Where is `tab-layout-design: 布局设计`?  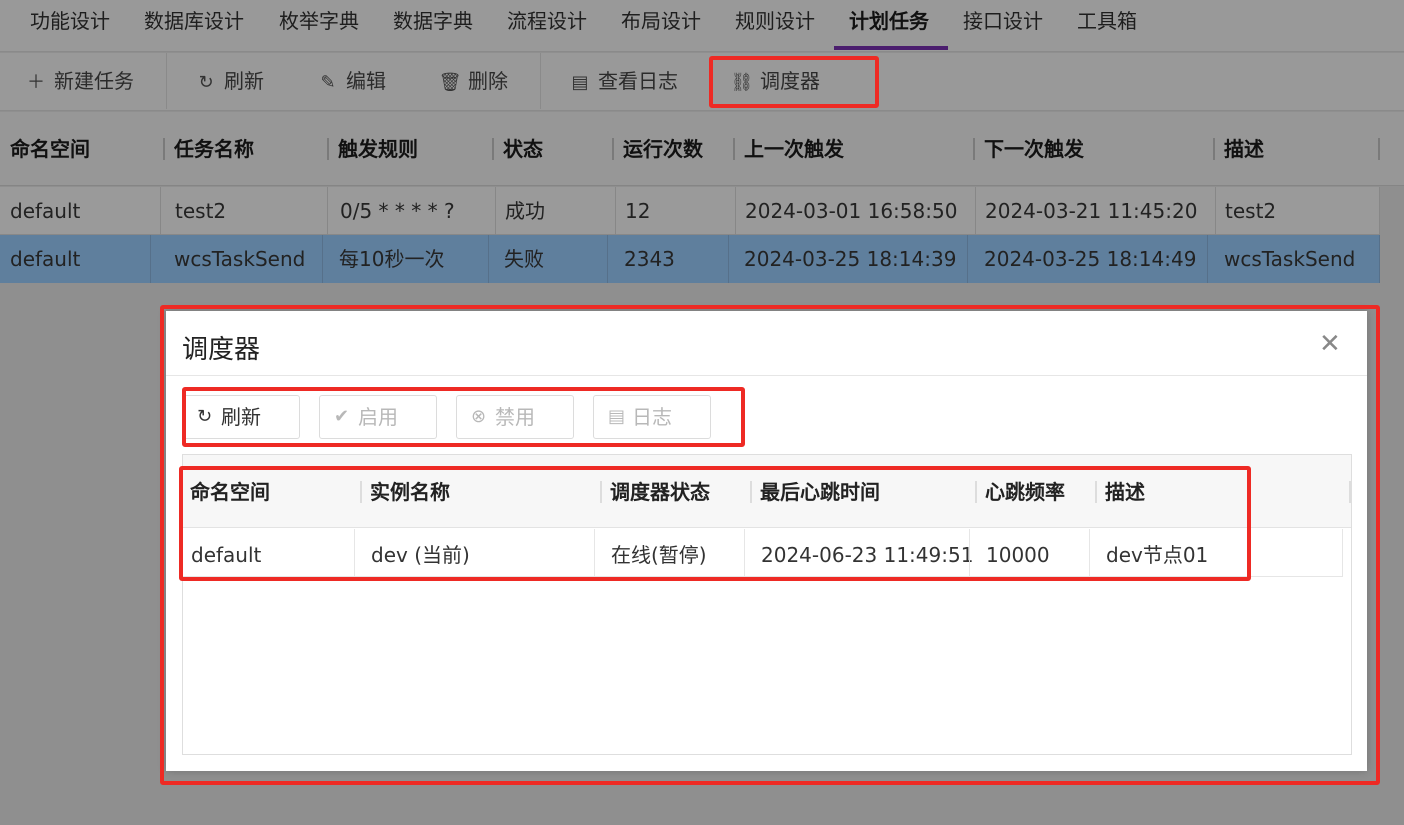 tab-layout-design: 布局设计 is located at coordinates (661, 26).